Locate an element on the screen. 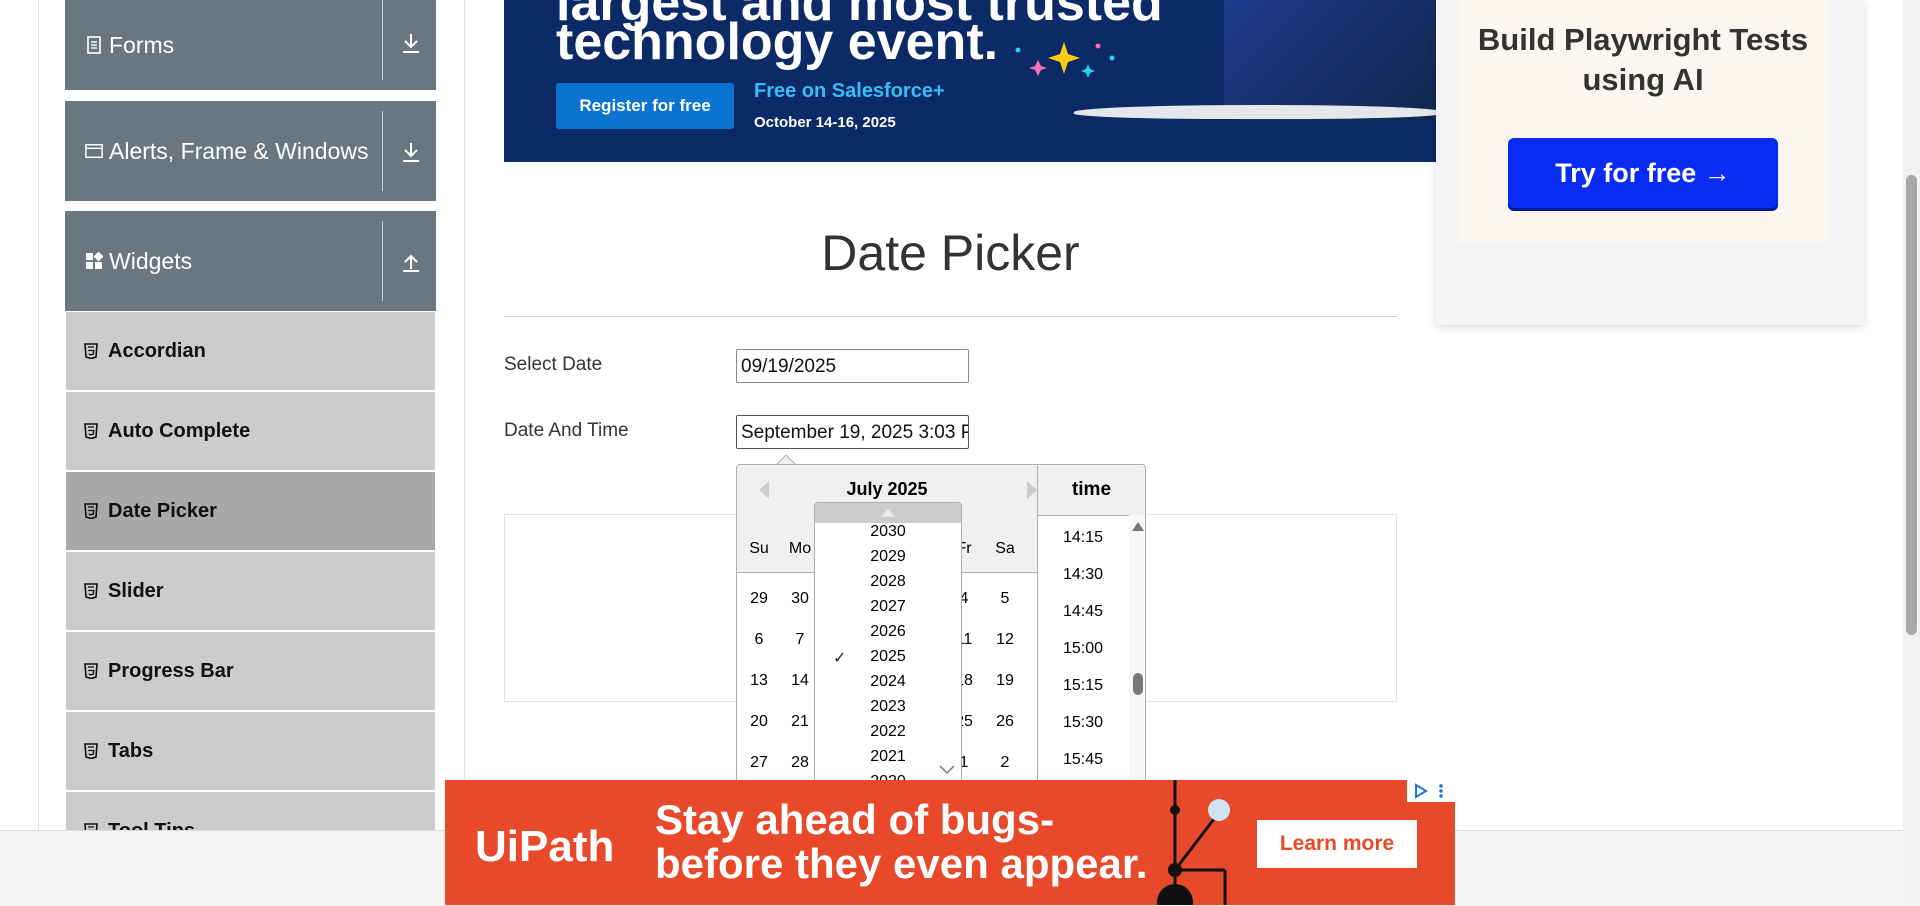  page-scroll-thumb is located at coordinates (1911, 405).